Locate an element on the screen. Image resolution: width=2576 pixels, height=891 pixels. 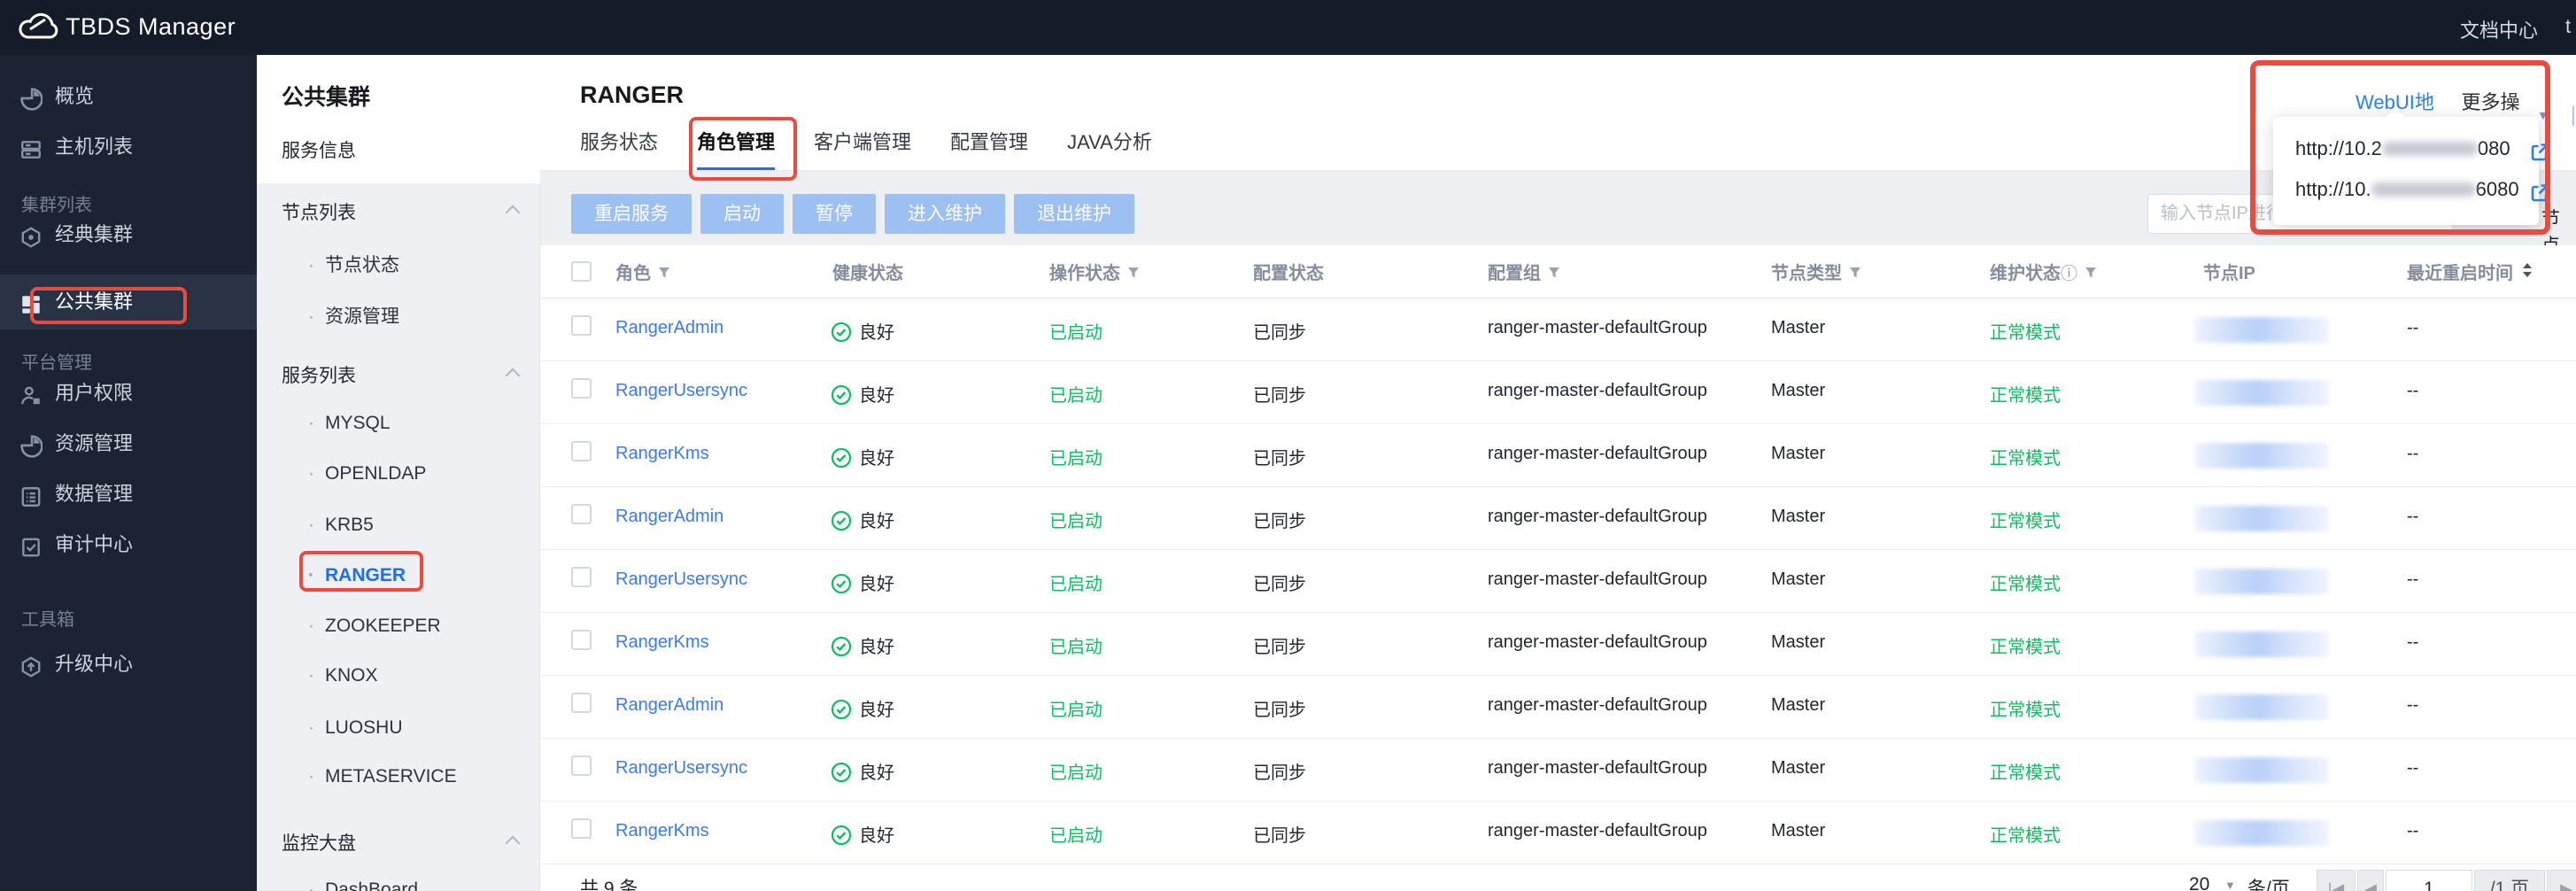
sidebar-item-hosts: 主机列表 is located at coordinates (128, 147).